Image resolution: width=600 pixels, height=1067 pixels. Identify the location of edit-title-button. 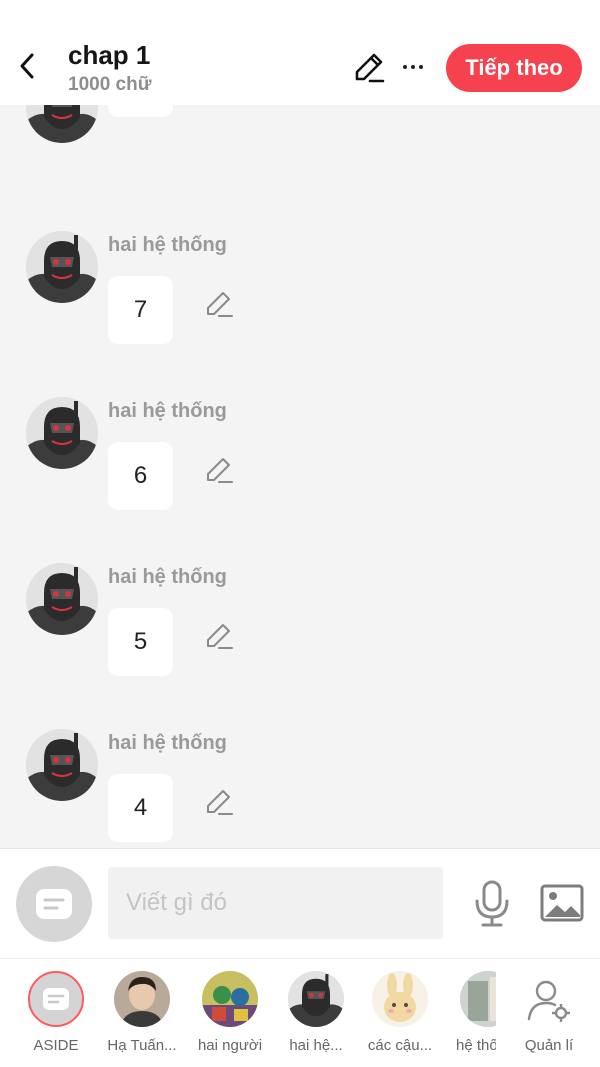
(369, 67).